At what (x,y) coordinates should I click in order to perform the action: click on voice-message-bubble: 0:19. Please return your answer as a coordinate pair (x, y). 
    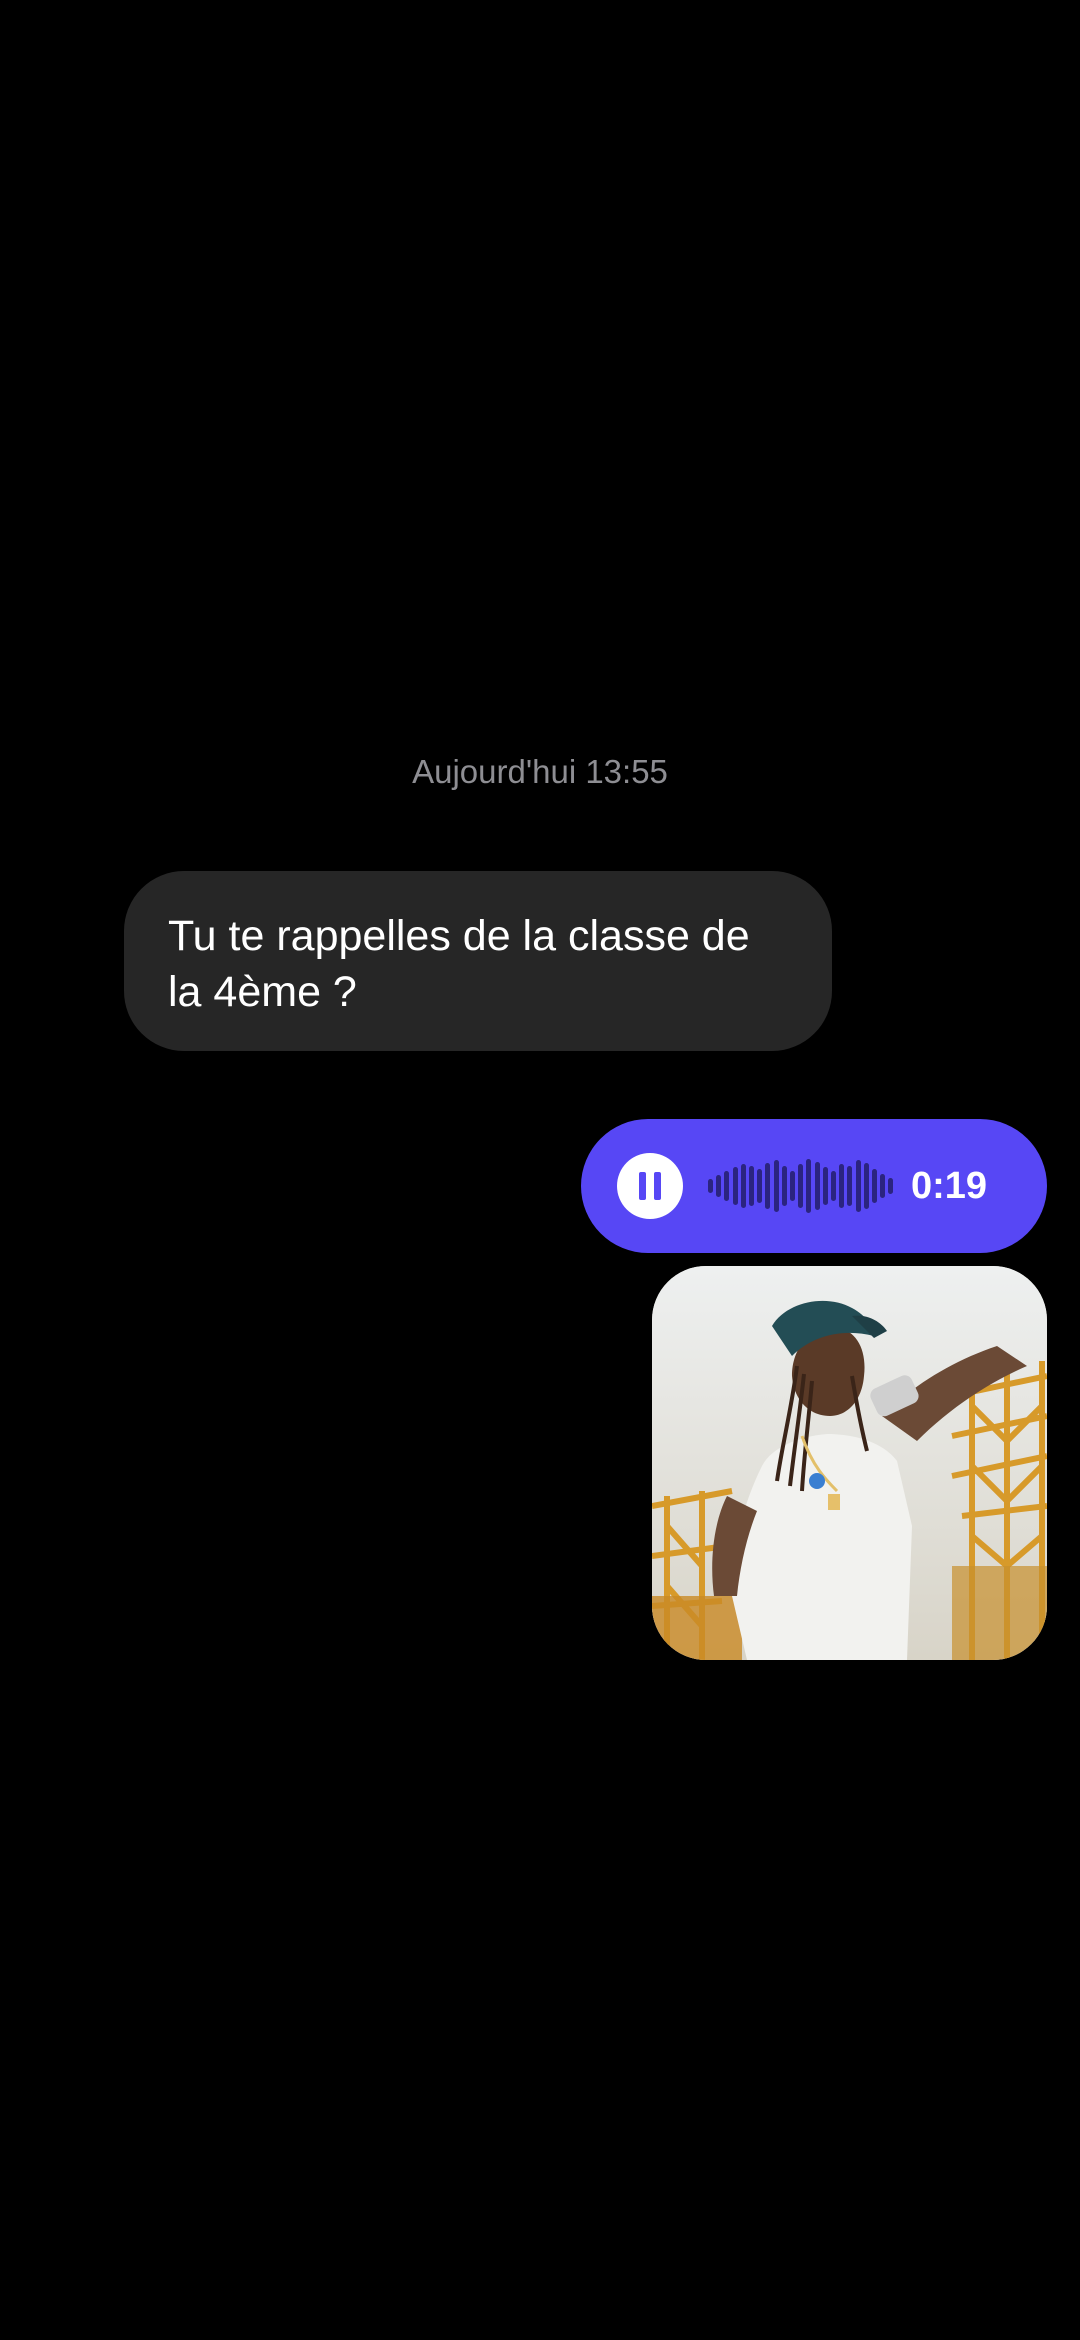
    Looking at the image, I should click on (814, 1186).